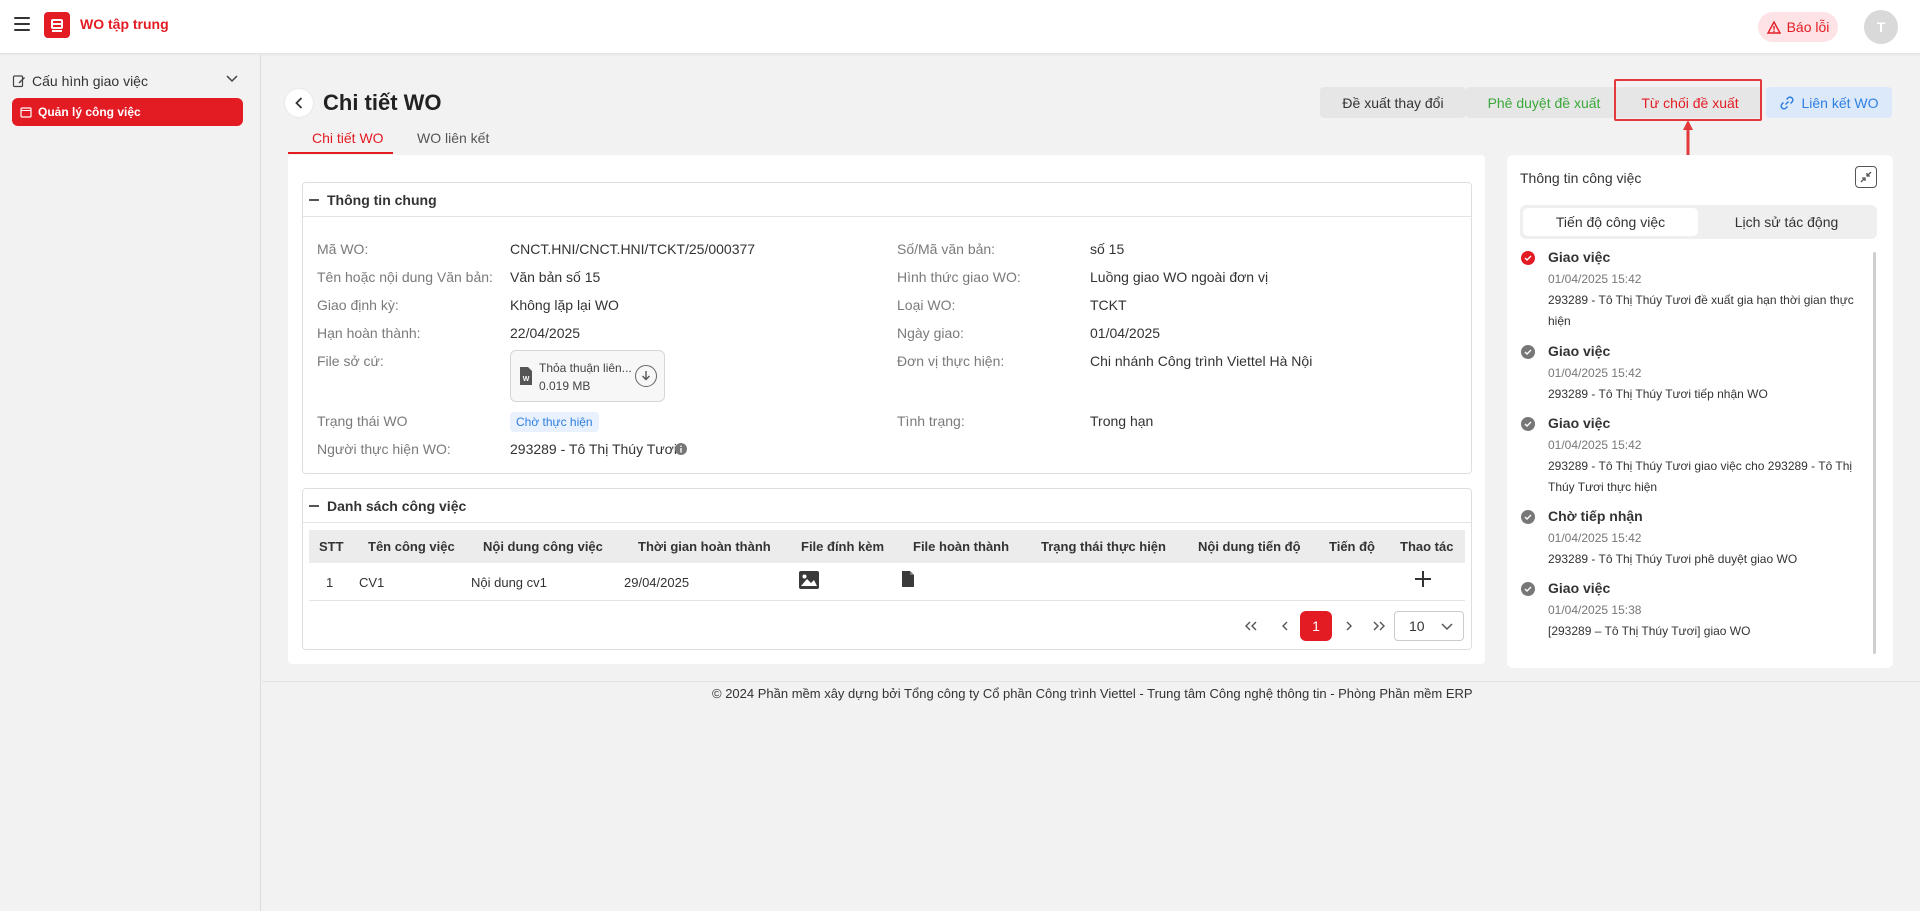  What do you see at coordinates (1649, 631) in the screenshot?
I see `timeline-desc: [293289 – Tô Thị Thúy Tươi] giao WO` at bounding box center [1649, 631].